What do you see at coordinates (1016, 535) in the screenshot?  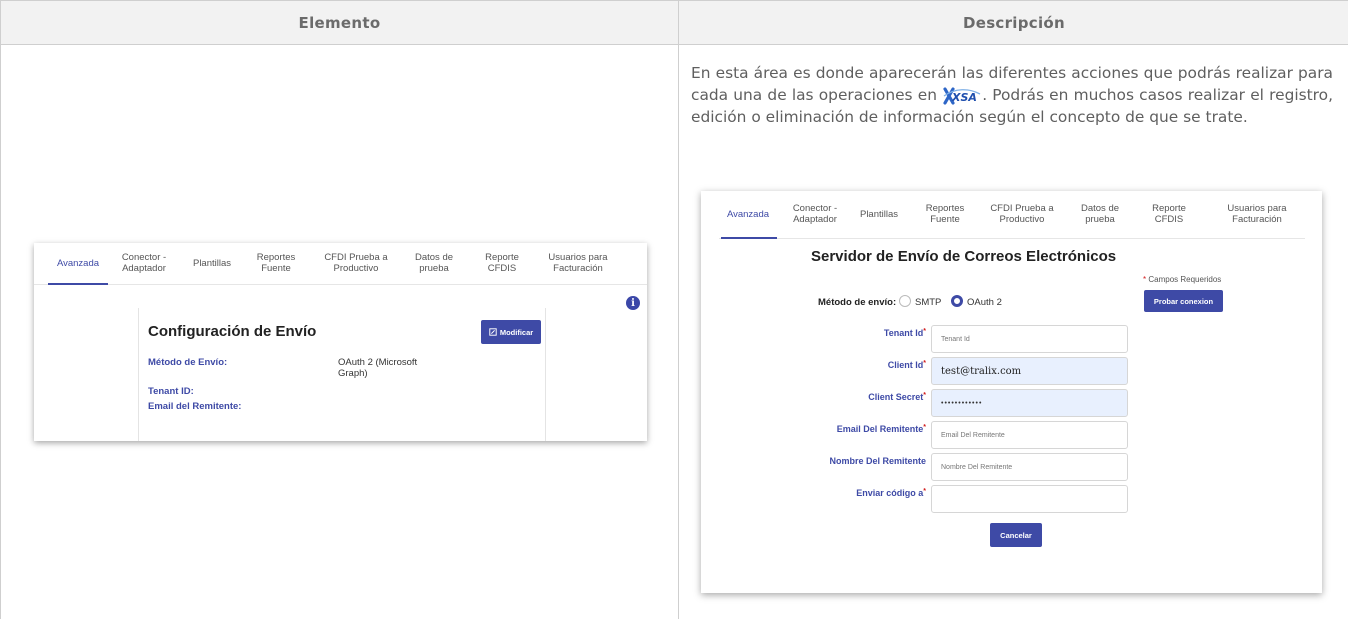 I see `cancel-button: Cancelar` at bounding box center [1016, 535].